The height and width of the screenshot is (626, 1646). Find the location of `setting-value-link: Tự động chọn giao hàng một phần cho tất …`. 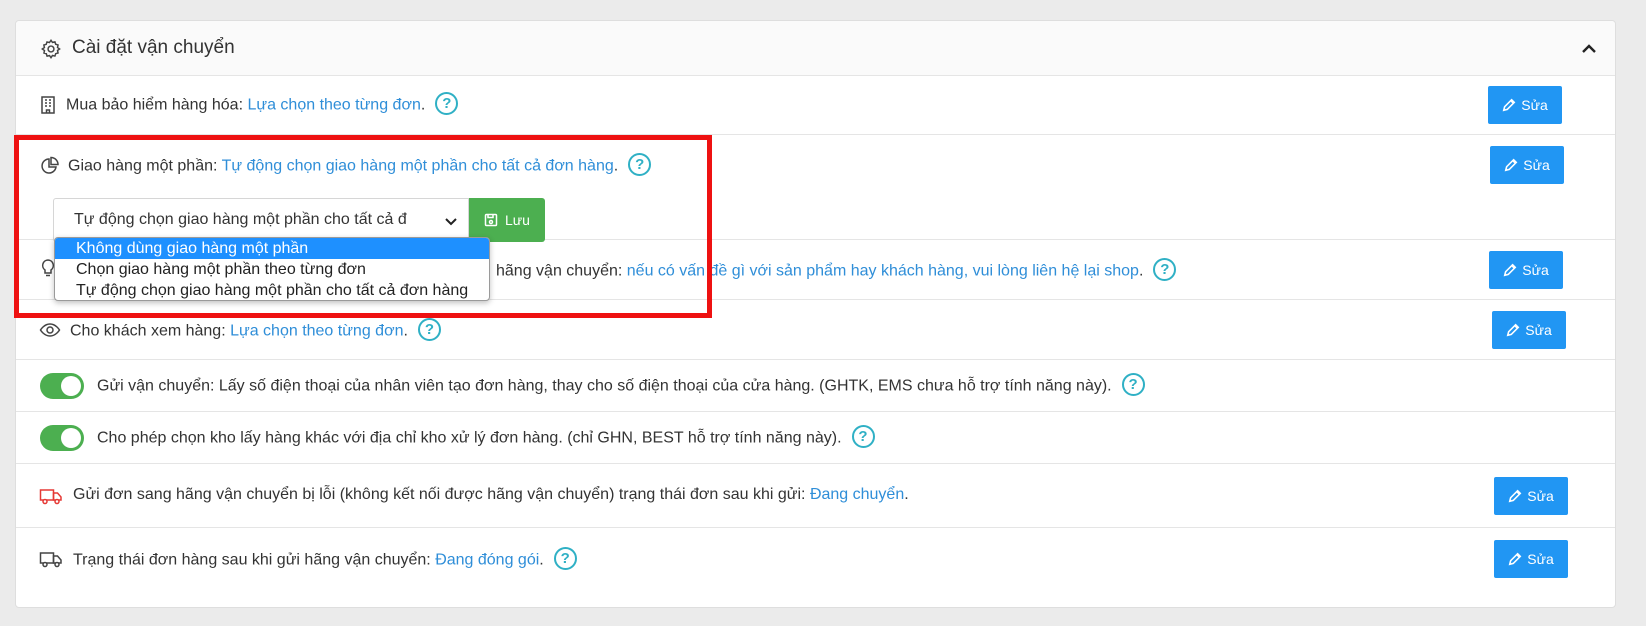

setting-value-link: Tự động chọn giao hàng một phần cho tất … is located at coordinates (418, 166).